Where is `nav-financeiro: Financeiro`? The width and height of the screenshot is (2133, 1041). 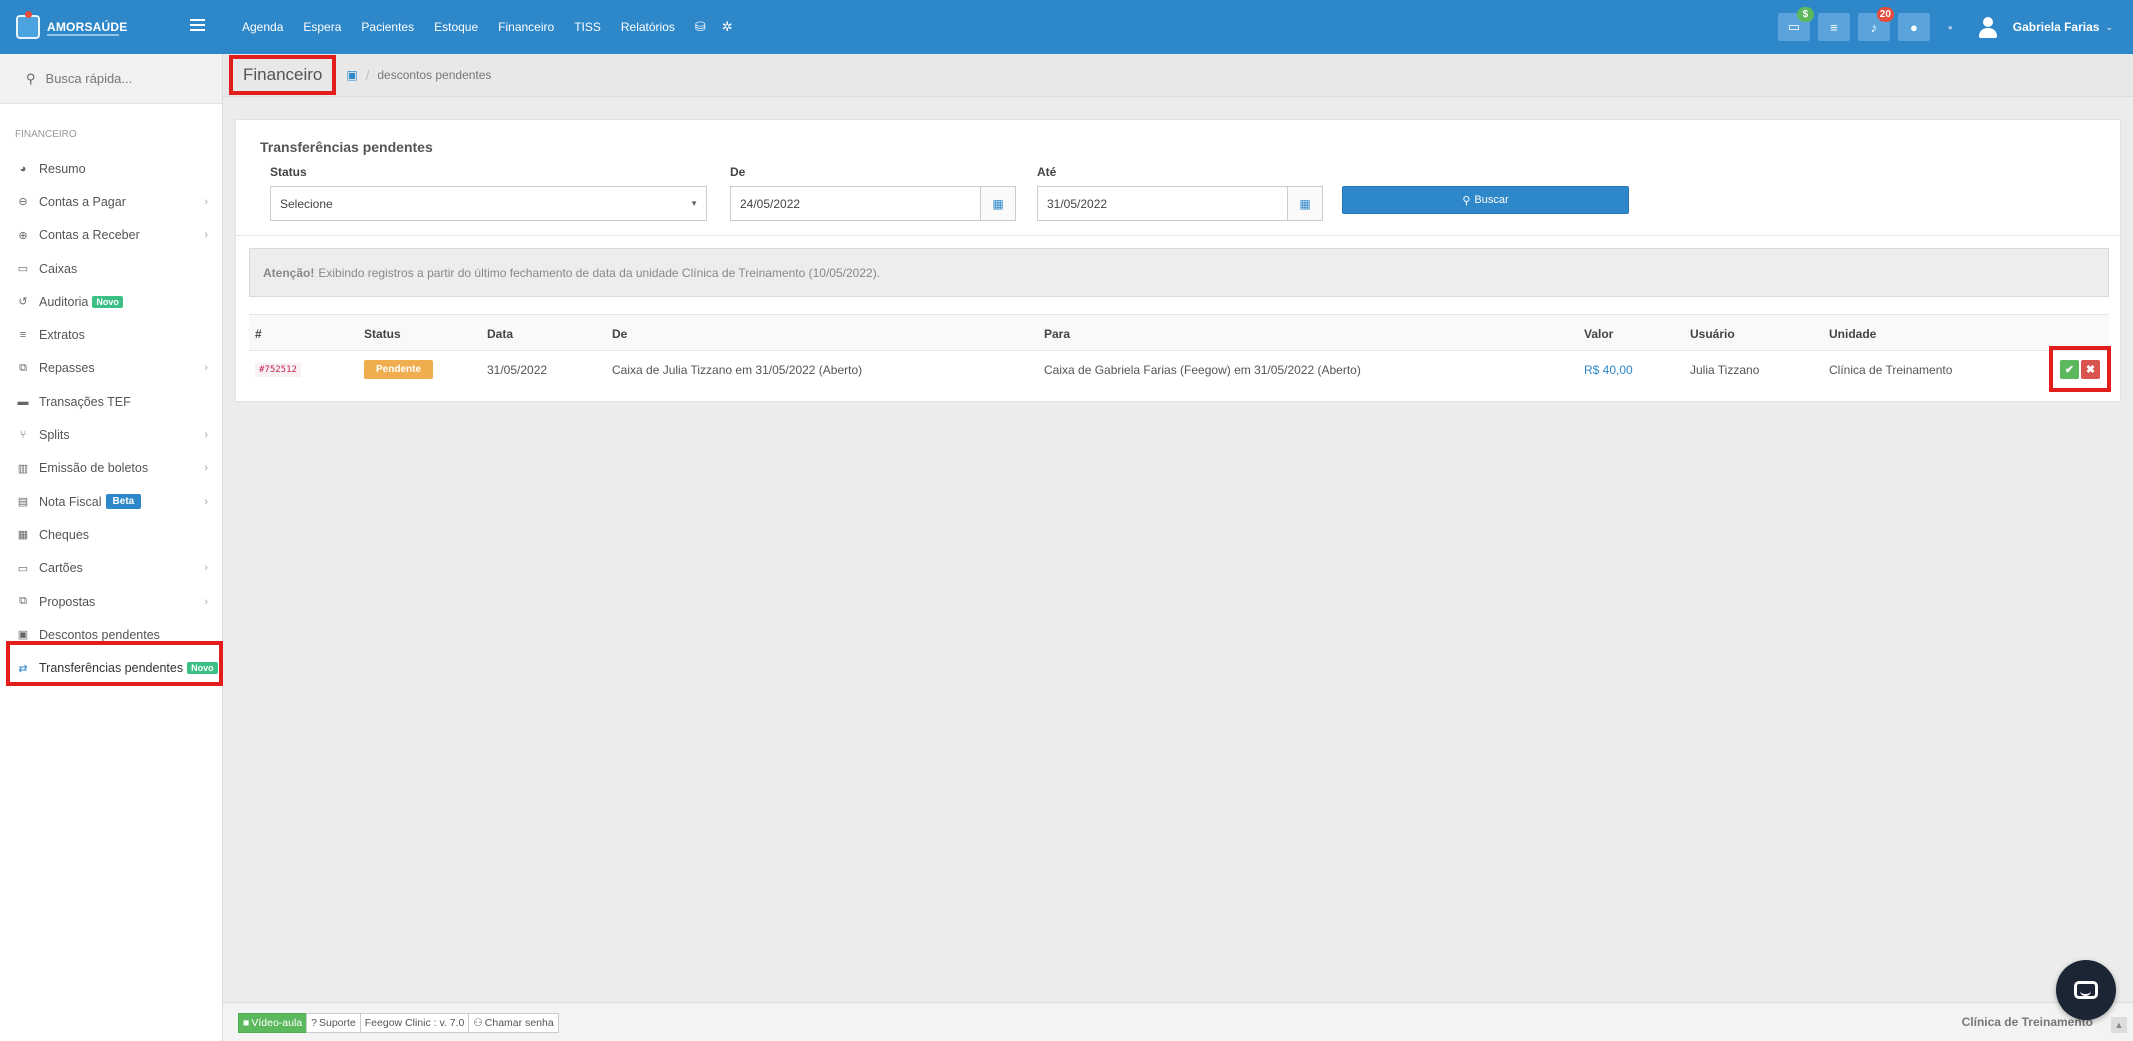 nav-financeiro: Financeiro is located at coordinates (526, 27).